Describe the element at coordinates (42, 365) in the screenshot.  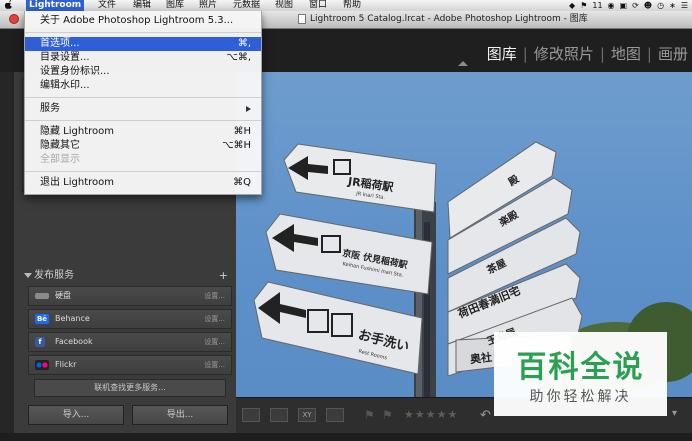
I see `flickr-icon` at that location.